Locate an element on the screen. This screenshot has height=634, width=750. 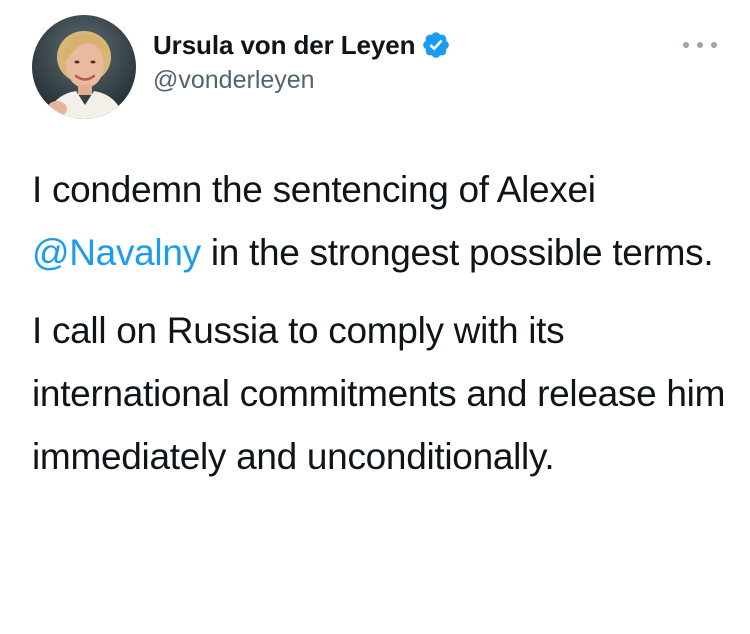
verified-badge-icon is located at coordinates (436, 45).